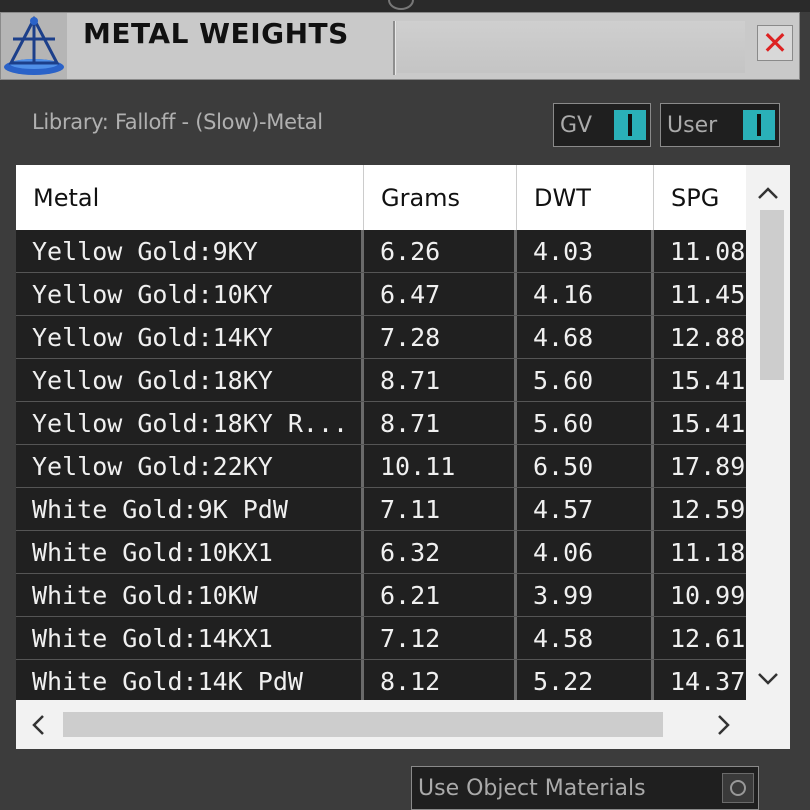 The width and height of the screenshot is (810, 810). What do you see at coordinates (363, 724) in the screenshot?
I see `horizontal-scroll-thumb` at bounding box center [363, 724].